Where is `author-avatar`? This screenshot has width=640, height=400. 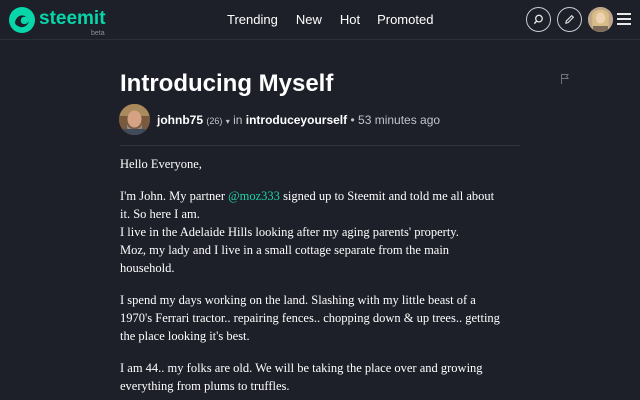
author-avatar is located at coordinates (134, 119).